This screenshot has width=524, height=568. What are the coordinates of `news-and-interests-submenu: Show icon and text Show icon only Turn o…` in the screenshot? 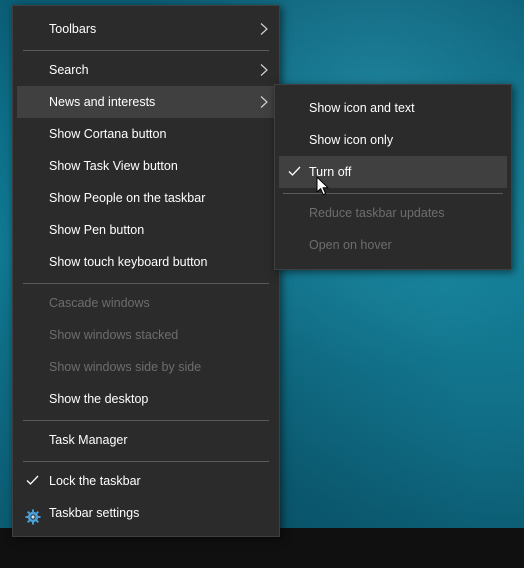 It's located at (393, 177).